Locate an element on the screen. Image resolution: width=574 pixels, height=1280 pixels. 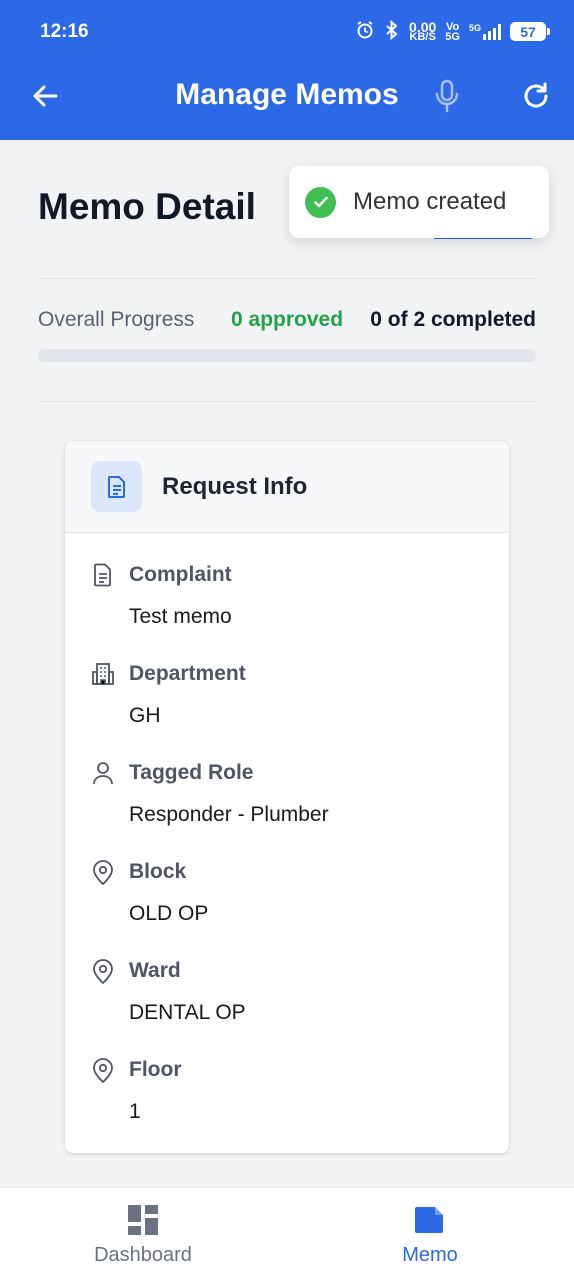
nav-item-dashboard: Dashboard is located at coordinates (143, 1234).